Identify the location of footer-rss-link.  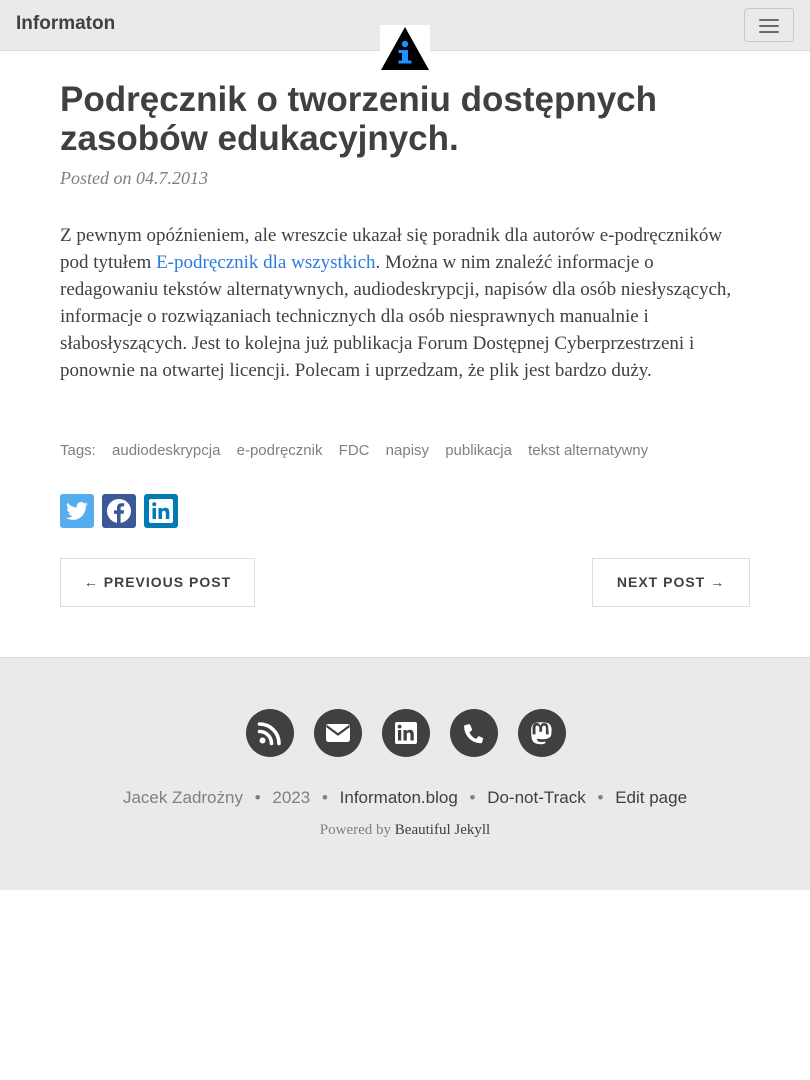
(270, 733).